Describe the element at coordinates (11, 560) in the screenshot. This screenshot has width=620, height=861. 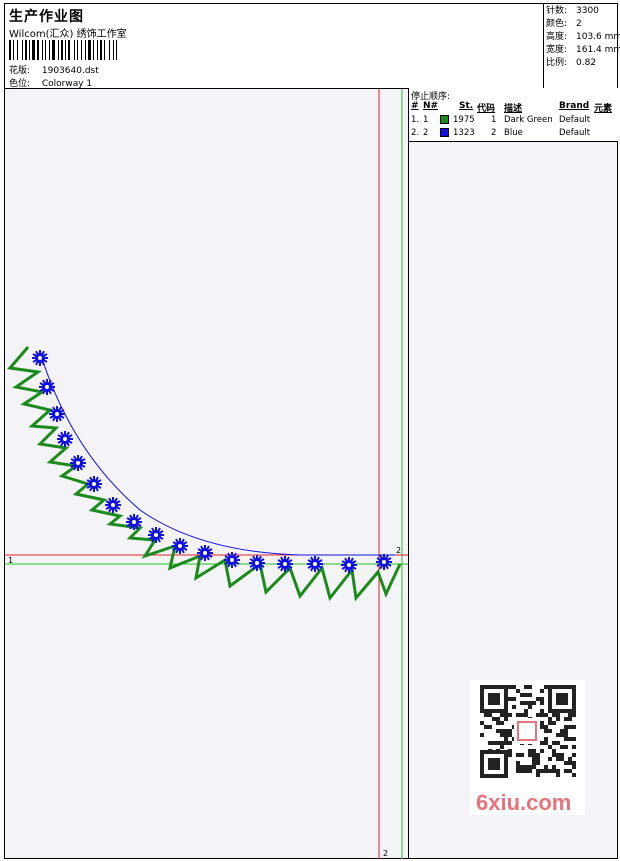
I see `marker-left: 1` at that location.